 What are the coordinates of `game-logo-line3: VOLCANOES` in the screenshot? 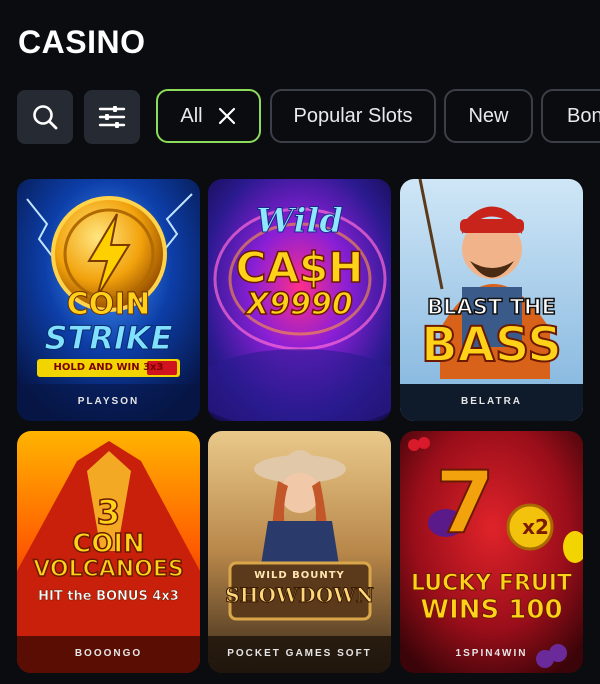 It's located at (108, 569).